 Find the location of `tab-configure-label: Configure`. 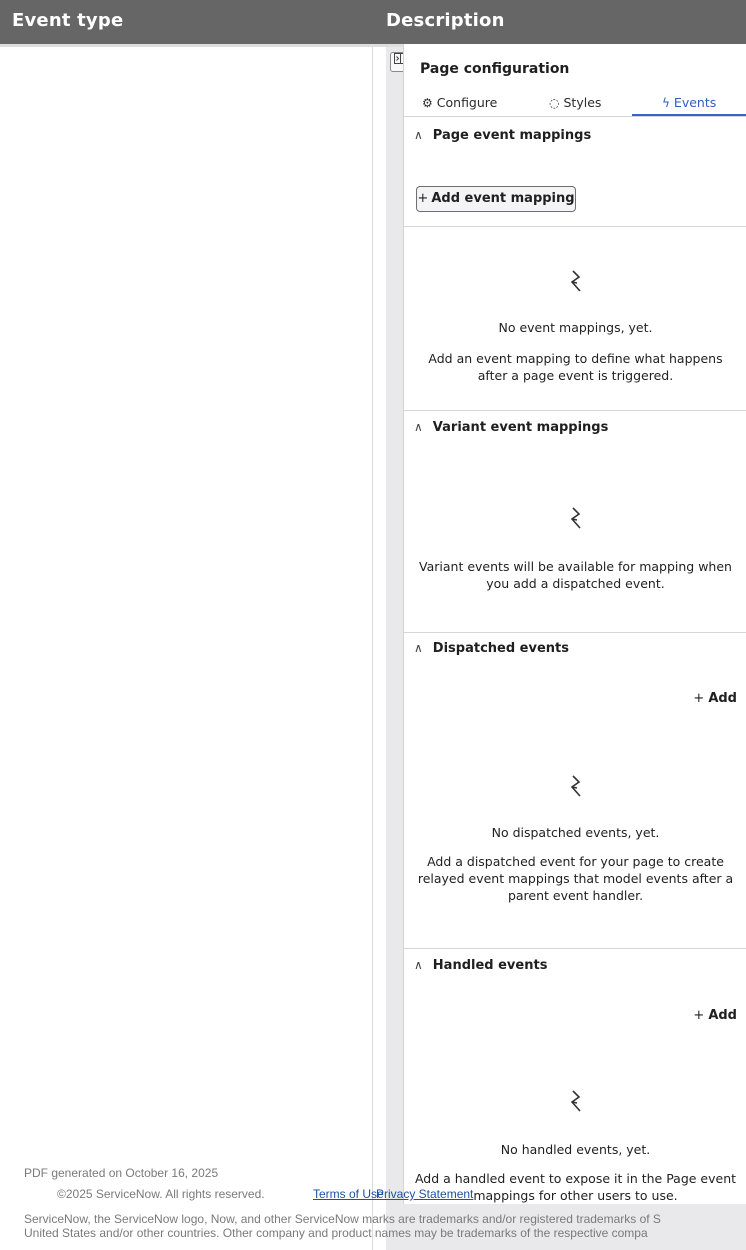

tab-configure-label: Configure is located at coordinates (467, 102).